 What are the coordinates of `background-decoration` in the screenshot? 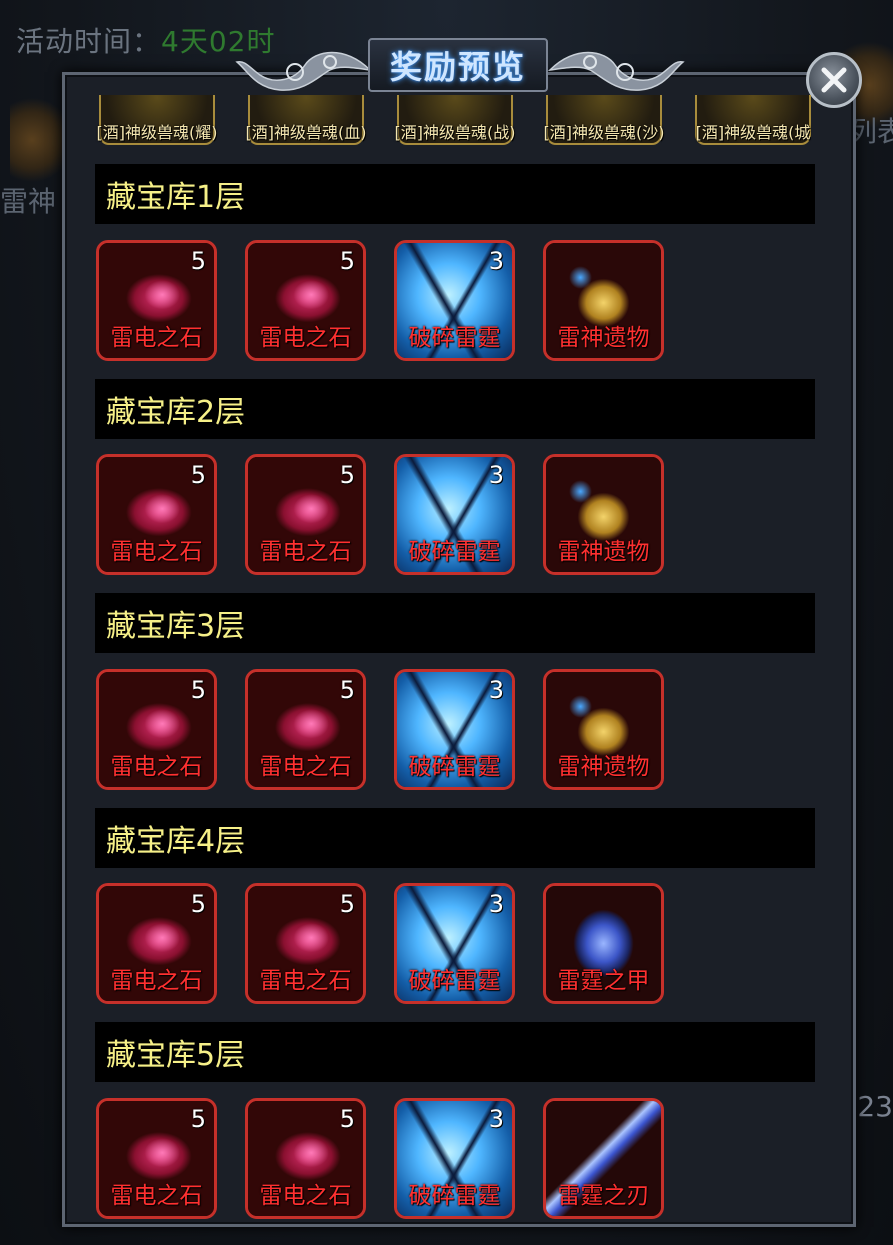 It's located at (37, 140).